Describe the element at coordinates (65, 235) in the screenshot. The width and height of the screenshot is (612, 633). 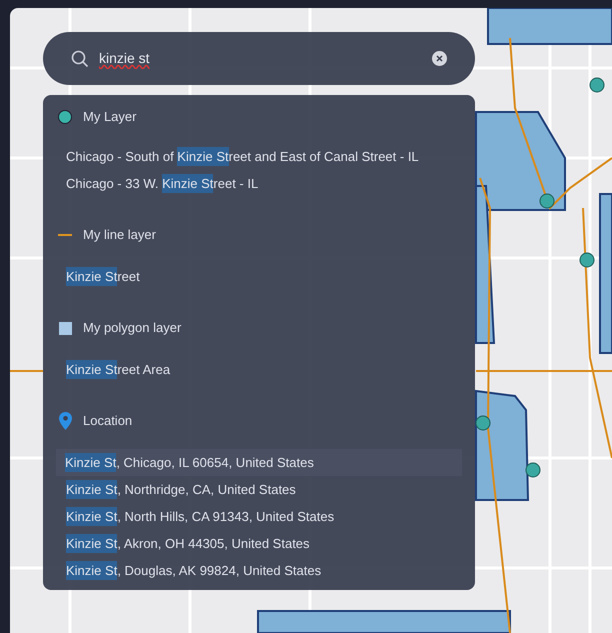
I see `line-icon` at that location.